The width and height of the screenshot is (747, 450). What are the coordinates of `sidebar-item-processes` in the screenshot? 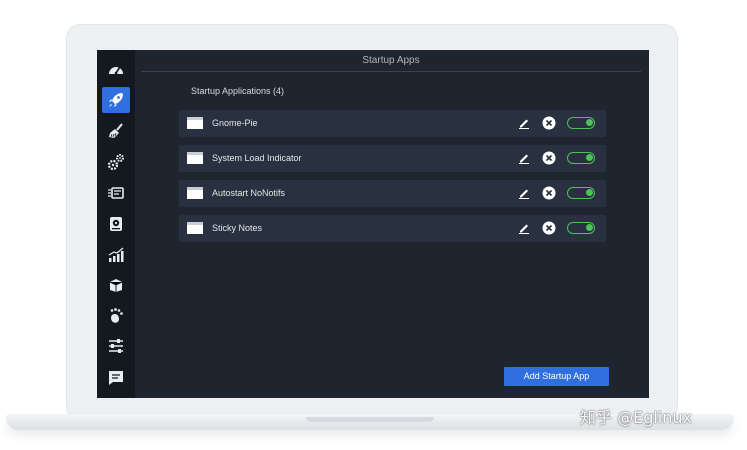 It's located at (116, 162).